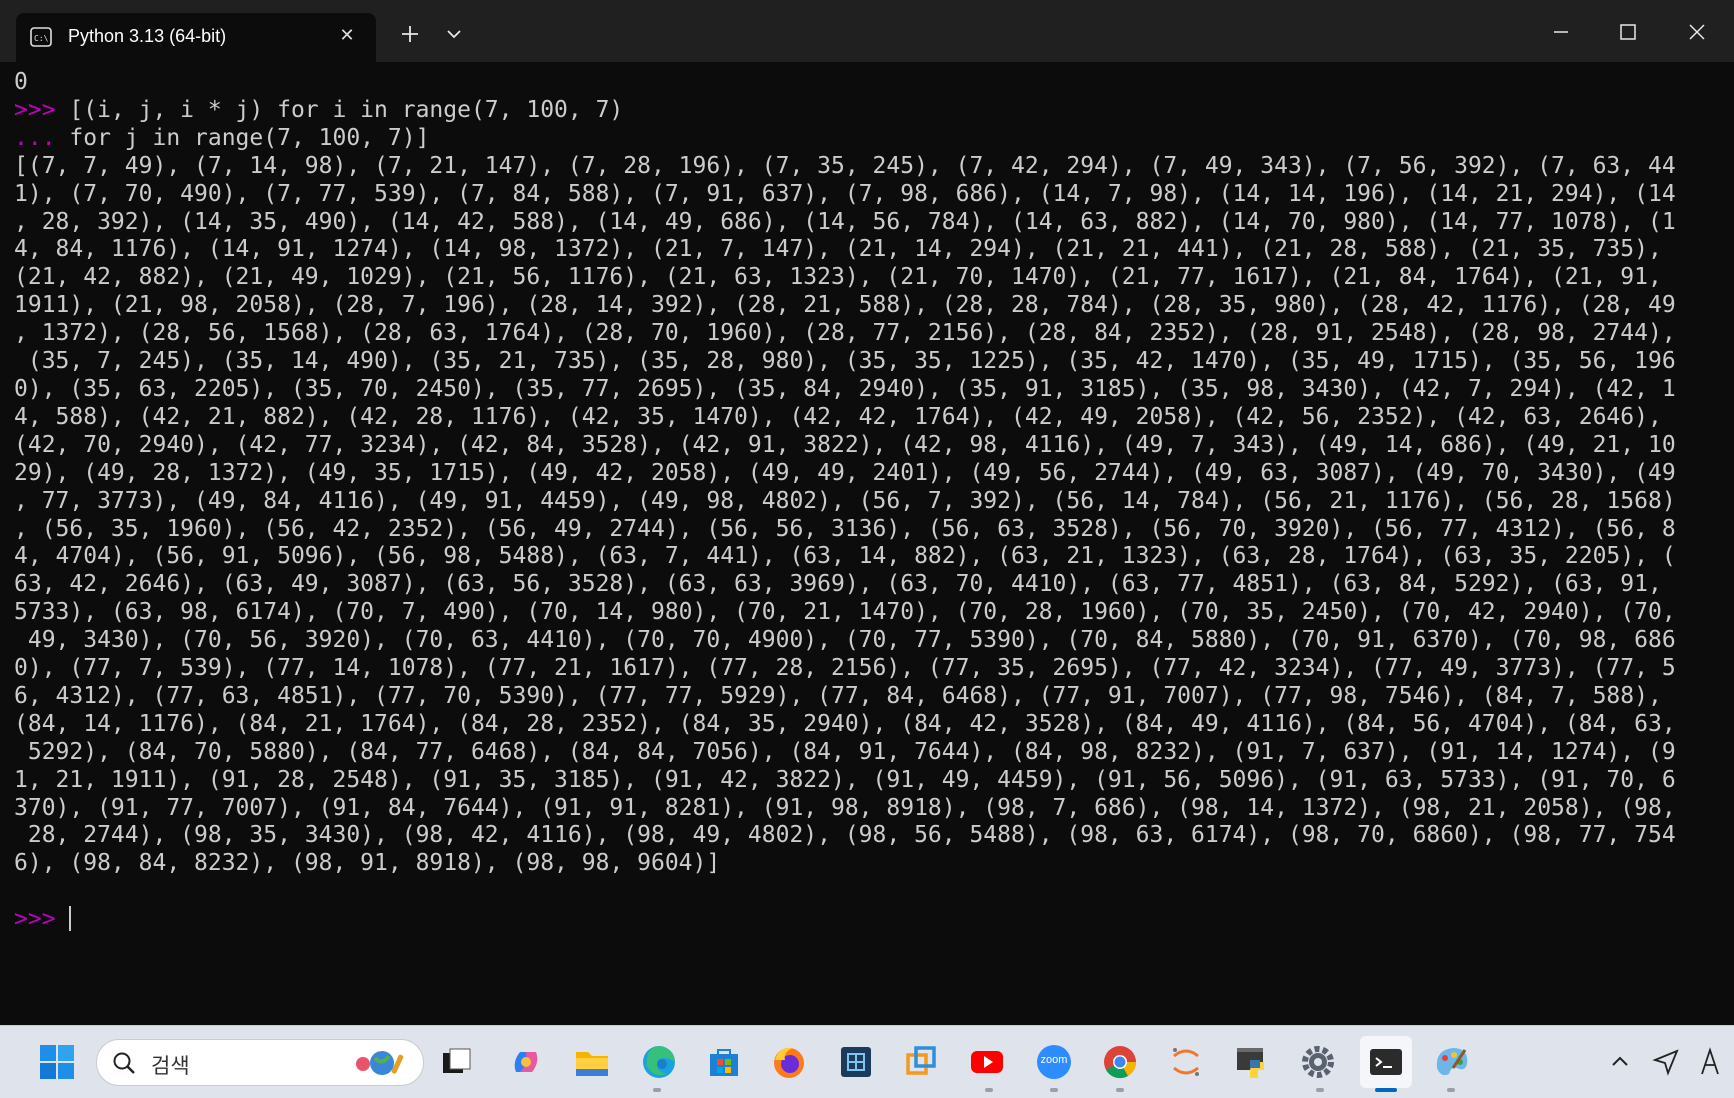 The height and width of the screenshot is (1098, 1734). Describe the element at coordinates (1714, 1062) in the screenshot. I see `input-method-icon` at that location.